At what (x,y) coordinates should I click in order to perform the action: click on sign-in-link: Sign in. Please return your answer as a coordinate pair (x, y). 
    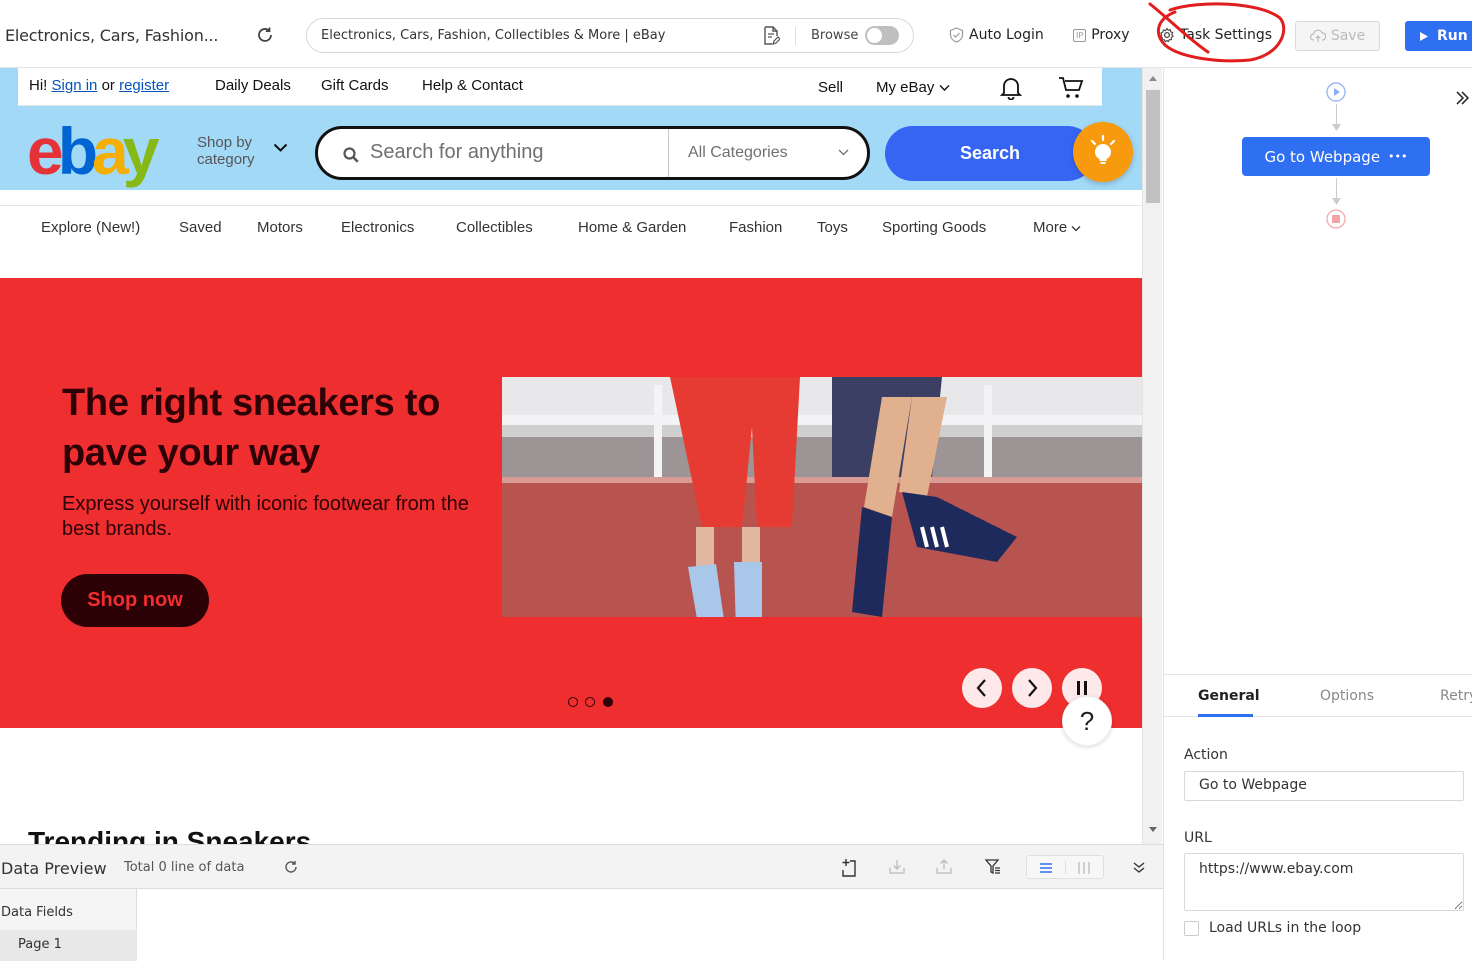
    Looking at the image, I should click on (75, 85).